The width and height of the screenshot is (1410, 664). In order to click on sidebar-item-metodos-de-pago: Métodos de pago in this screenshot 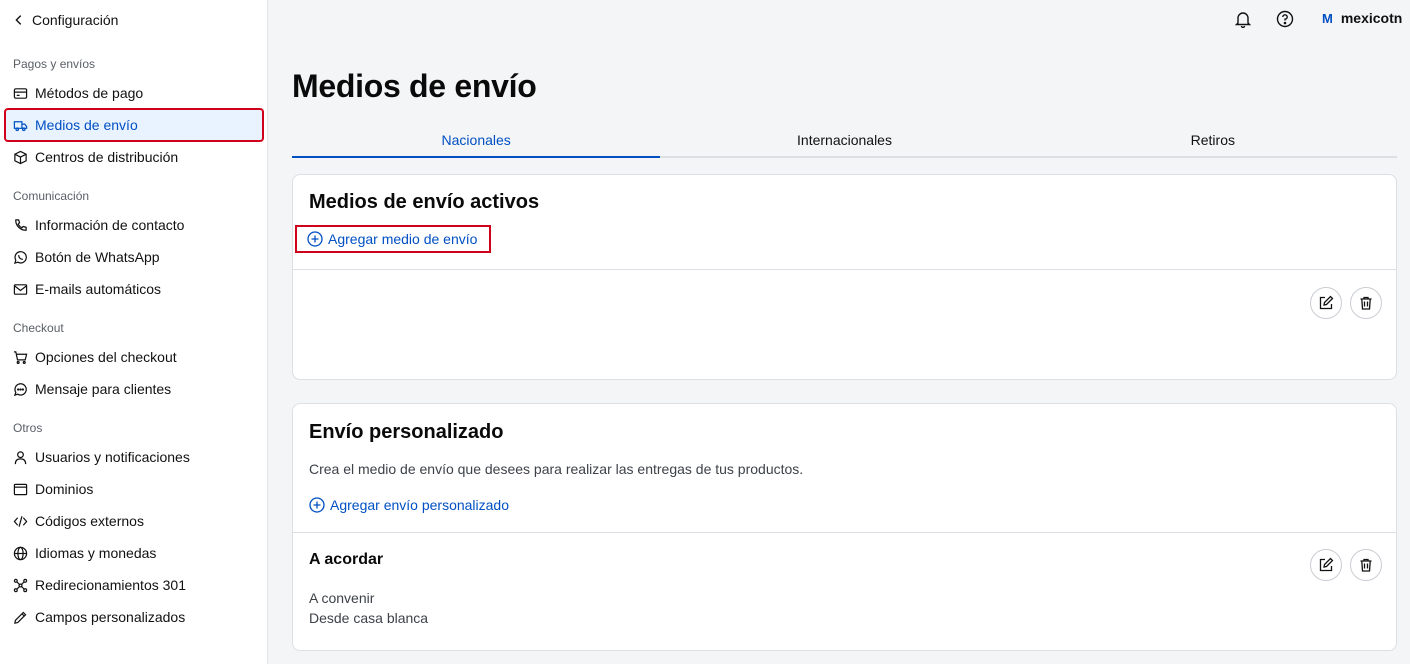, I will do `click(134, 93)`.